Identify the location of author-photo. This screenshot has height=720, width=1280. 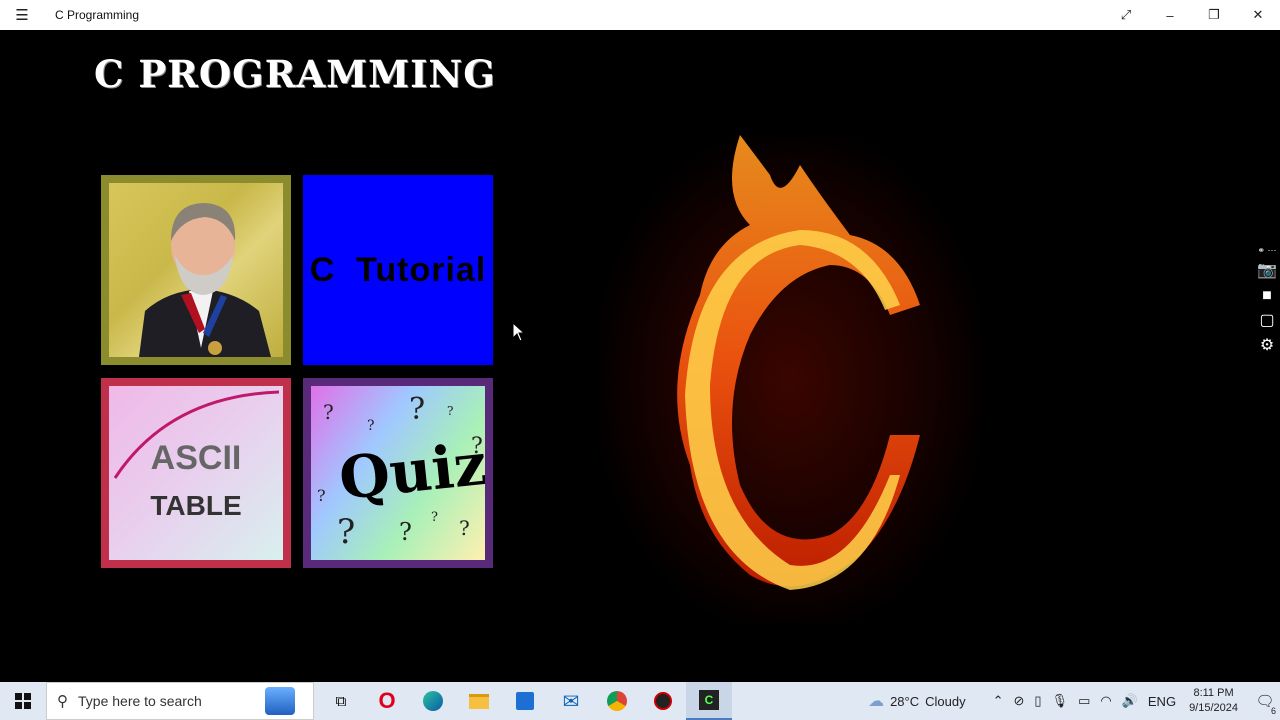
(196, 270).